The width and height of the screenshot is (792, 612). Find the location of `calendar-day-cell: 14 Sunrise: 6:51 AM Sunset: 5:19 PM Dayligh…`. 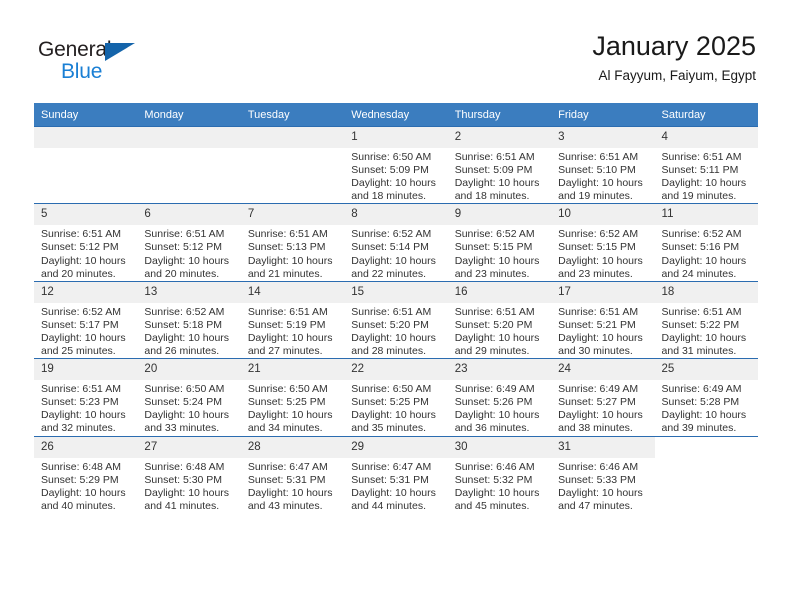

calendar-day-cell: 14 Sunrise: 6:51 AM Sunset: 5:19 PM Dayligh… is located at coordinates (292, 319).